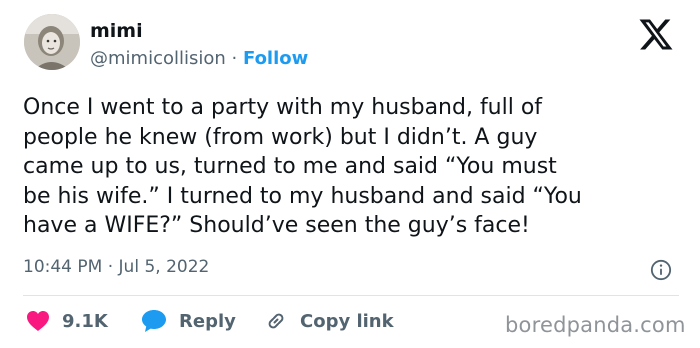 Image resolution: width=700 pixels, height=348 pixels. What do you see at coordinates (38, 321) in the screenshot?
I see `heart-icon` at bounding box center [38, 321].